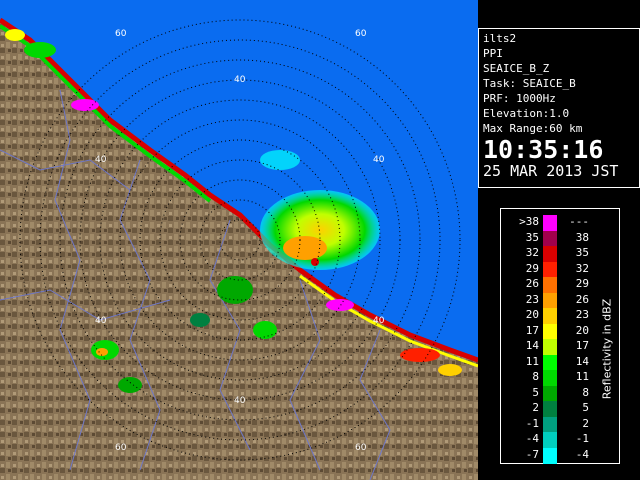 The image size is (640, 480). I want to click on legend-low-value: -4, so click(532, 438).